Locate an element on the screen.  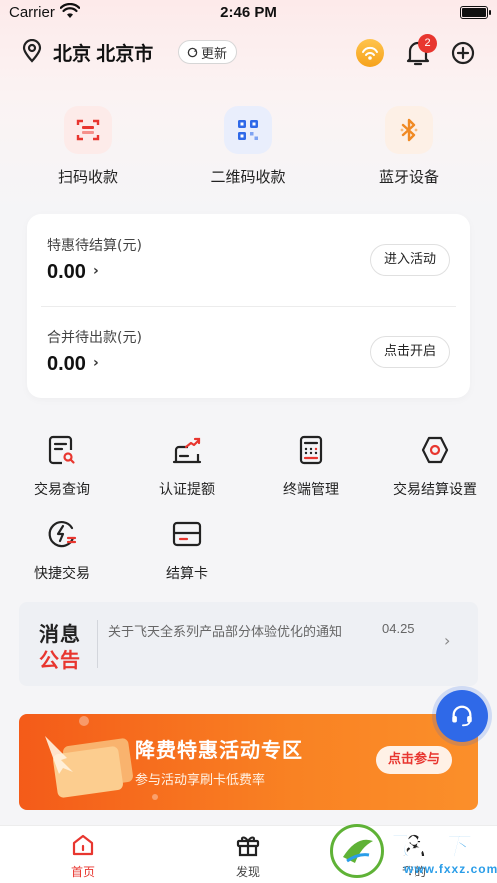
settlement-label: 特惠待结算(元) is located at coordinates (94, 246).